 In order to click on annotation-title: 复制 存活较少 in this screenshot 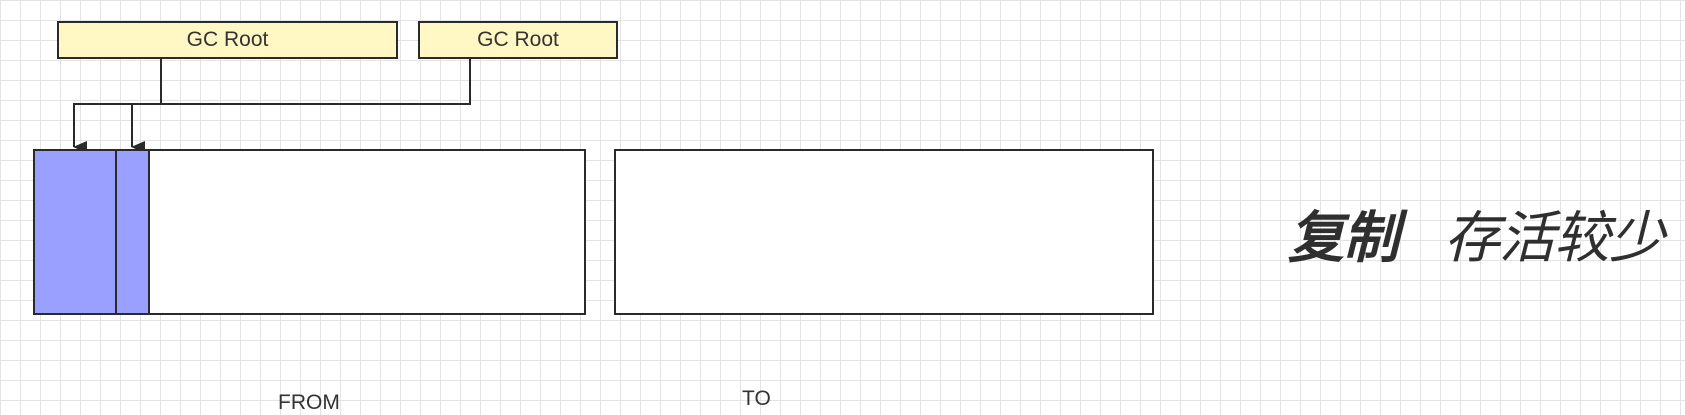, I will do `click(1476, 233)`.